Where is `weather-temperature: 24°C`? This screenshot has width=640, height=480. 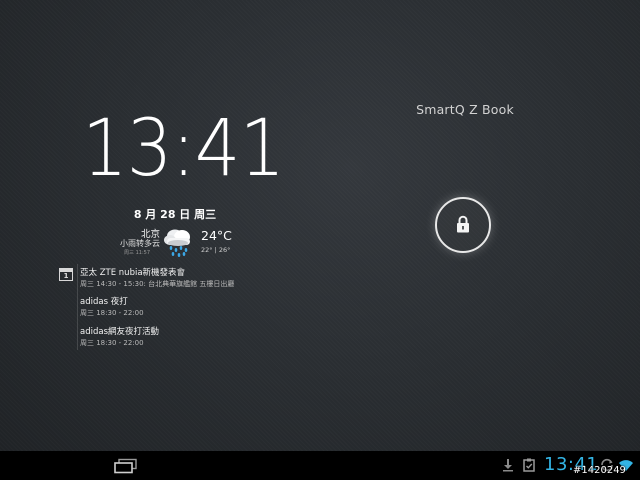 weather-temperature: 24°C is located at coordinates (216, 235).